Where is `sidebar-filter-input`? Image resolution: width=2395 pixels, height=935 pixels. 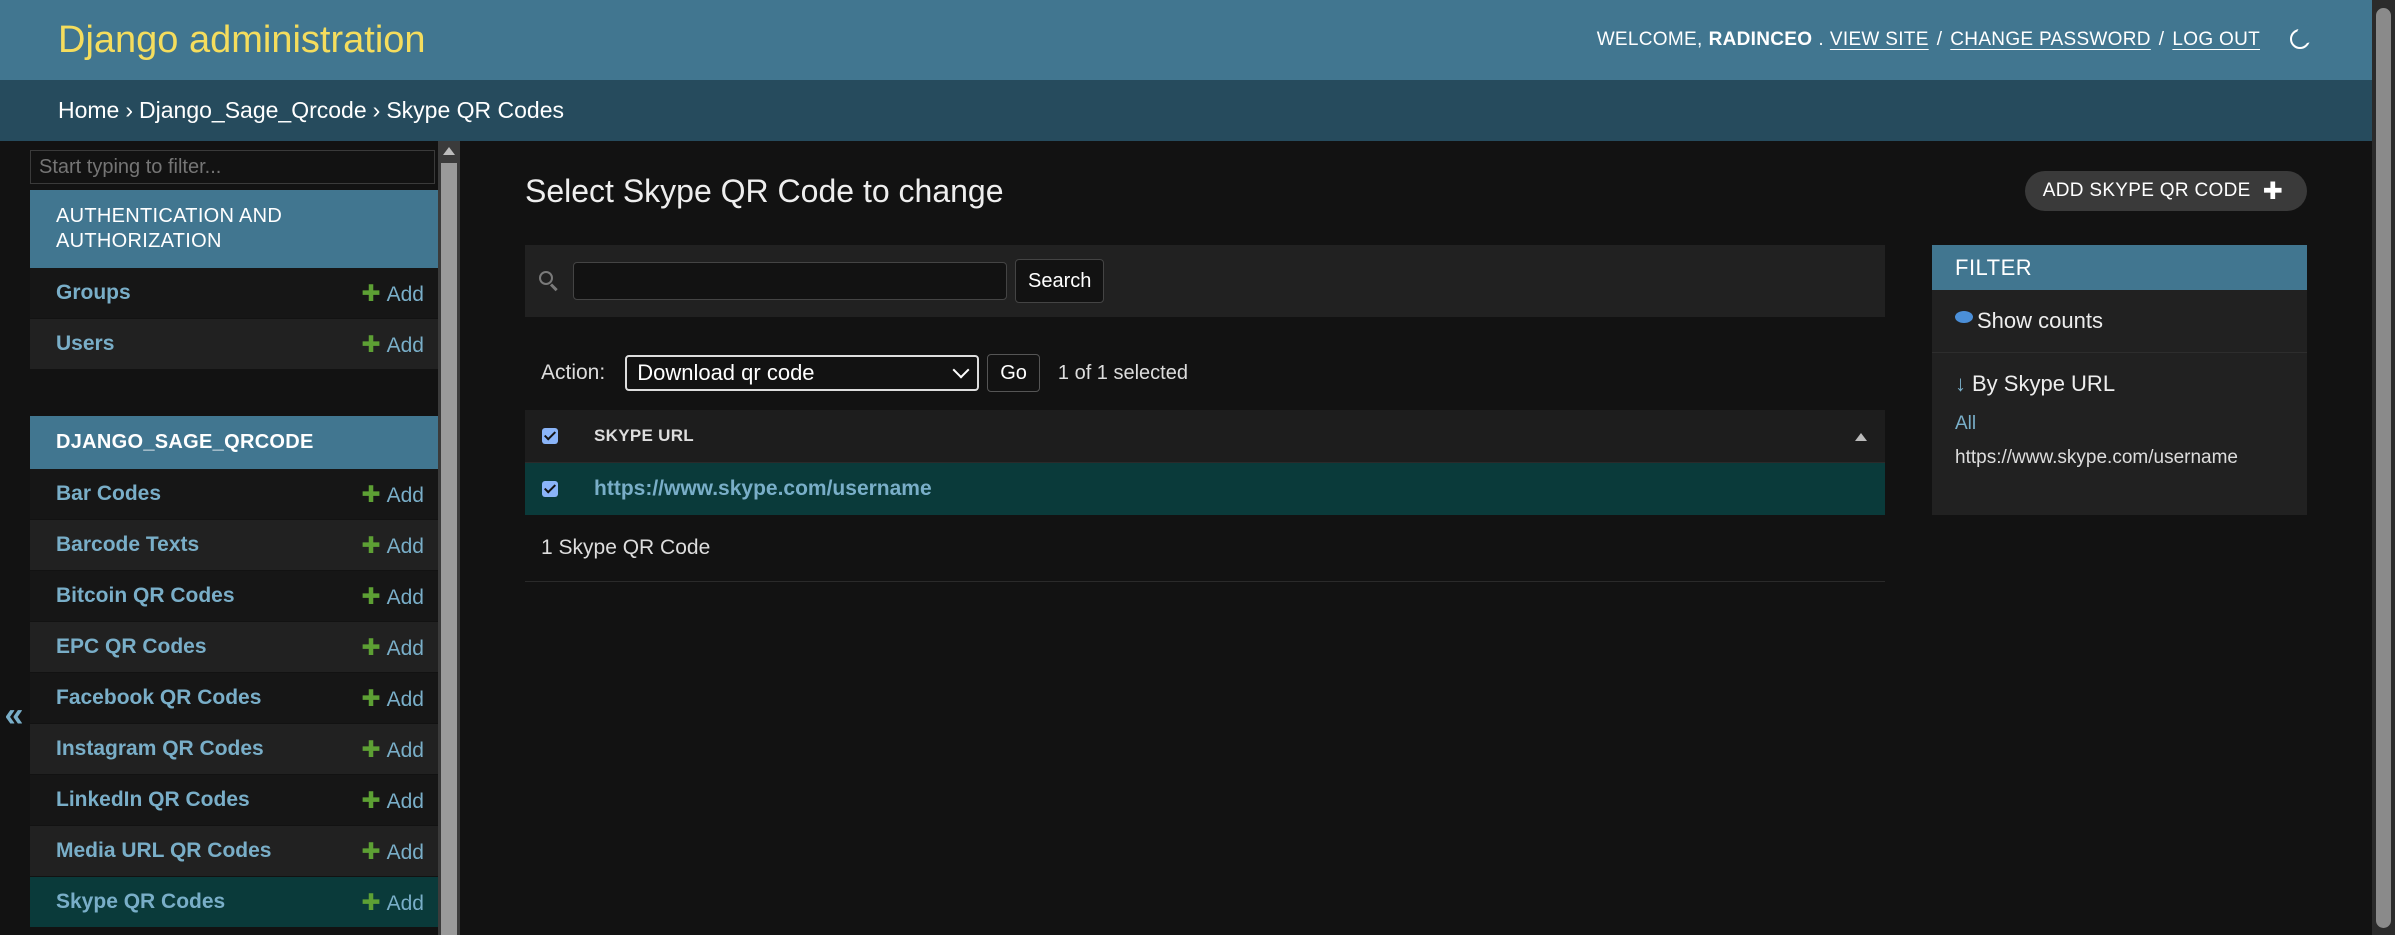
sidebar-filter-input is located at coordinates (232, 167).